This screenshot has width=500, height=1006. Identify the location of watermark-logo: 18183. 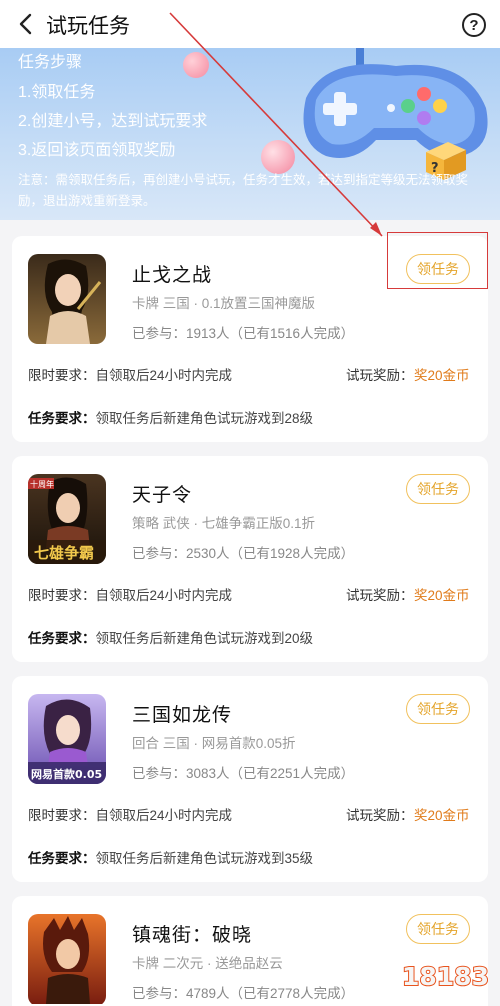
(445, 976).